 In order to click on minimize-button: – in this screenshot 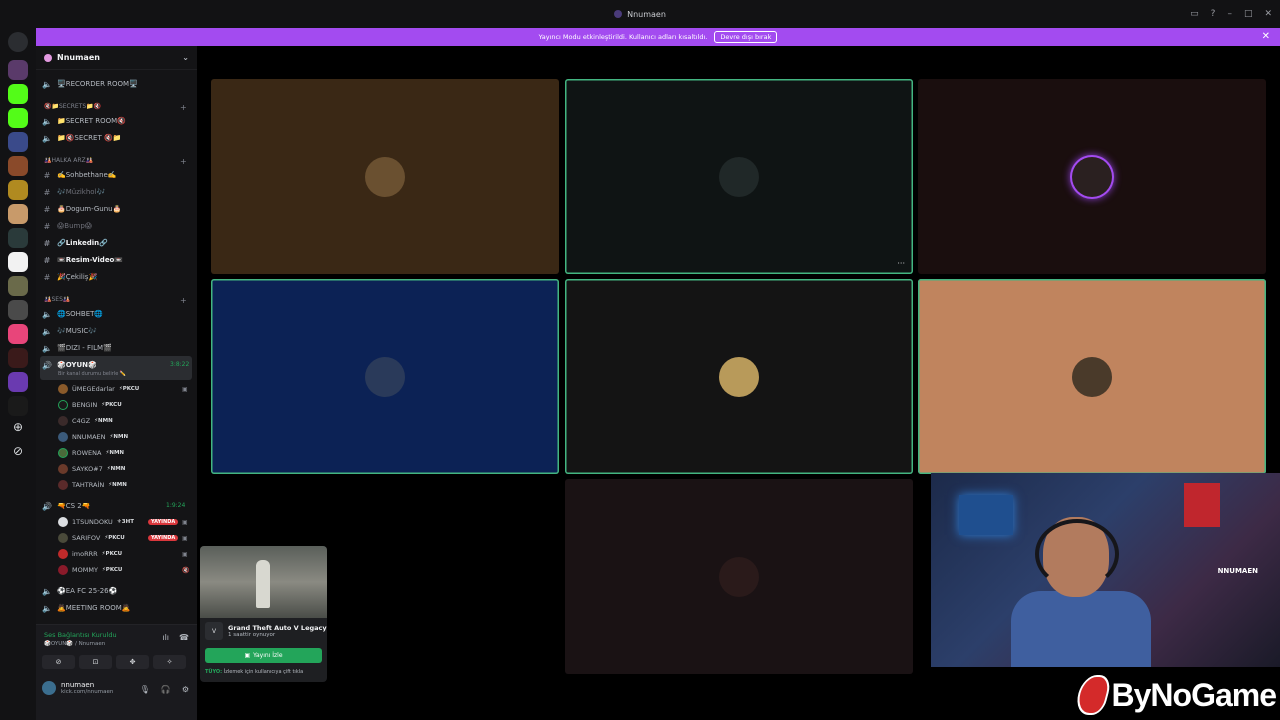, I will do `click(1229, 14)`.